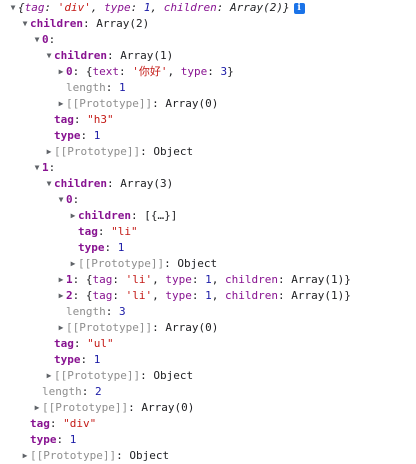  What do you see at coordinates (84, 343) in the screenshot?
I see `property-row-tag: tag: "ul"` at bounding box center [84, 343].